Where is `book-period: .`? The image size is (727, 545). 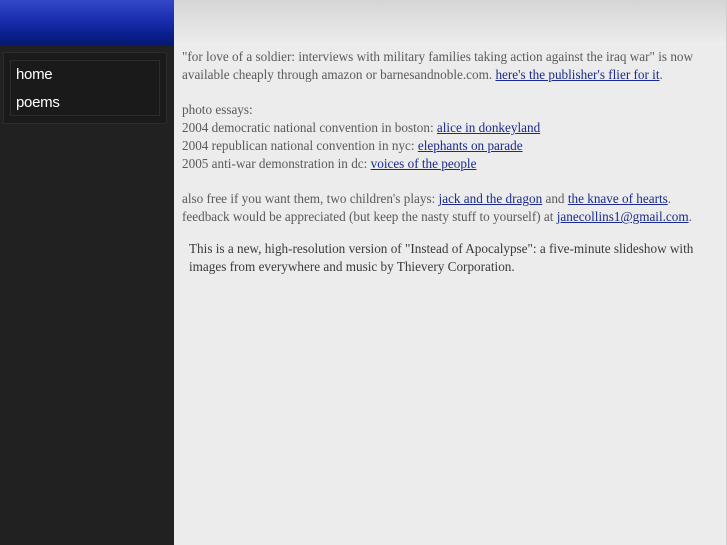 book-period: . is located at coordinates (661, 74).